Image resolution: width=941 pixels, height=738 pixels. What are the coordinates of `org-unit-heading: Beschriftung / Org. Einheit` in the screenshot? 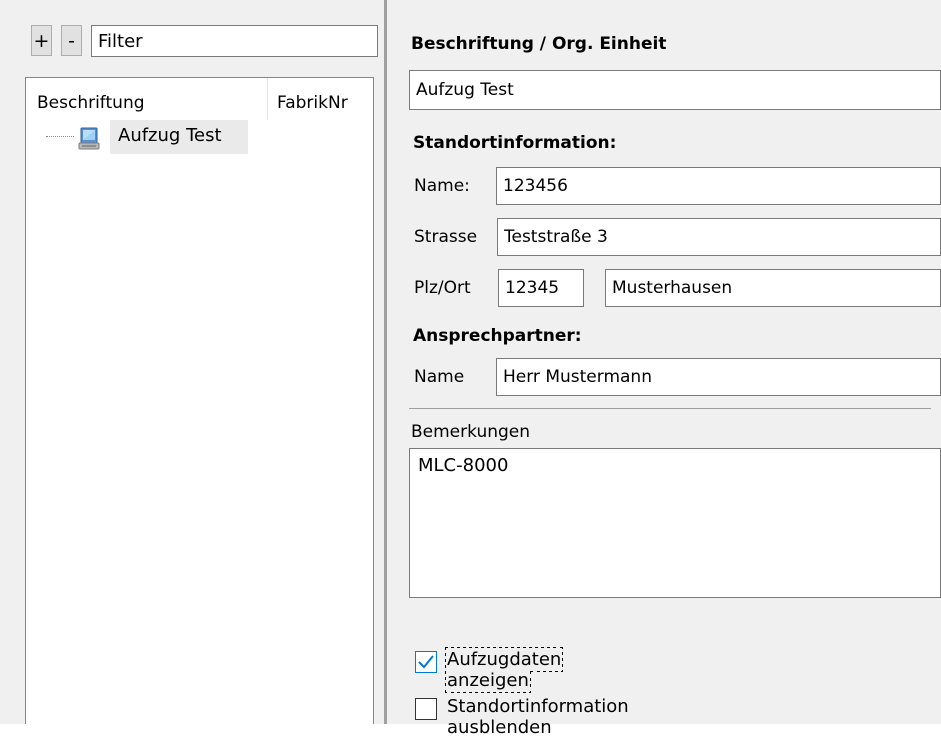 It's located at (539, 44).